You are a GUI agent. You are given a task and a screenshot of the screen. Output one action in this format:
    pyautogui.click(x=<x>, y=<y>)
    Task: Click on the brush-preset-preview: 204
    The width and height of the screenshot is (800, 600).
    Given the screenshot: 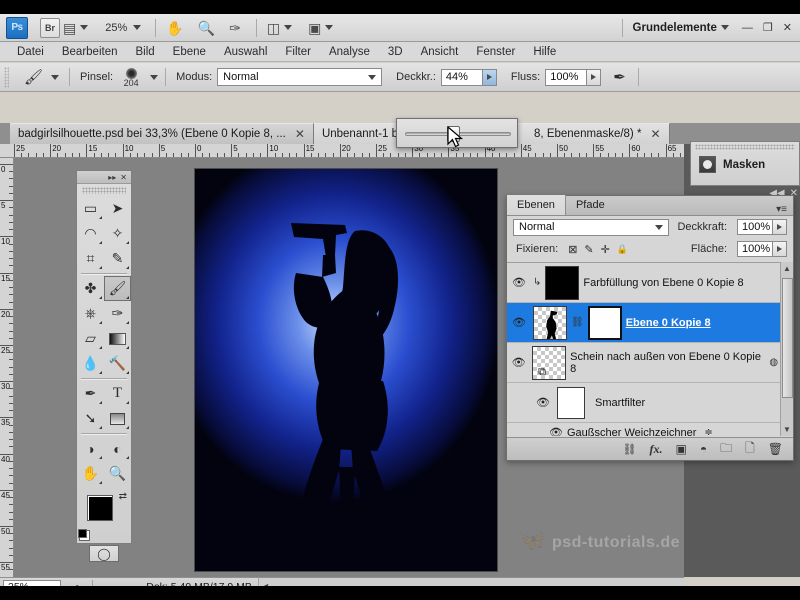 What is the action you would take?
    pyautogui.click(x=131, y=77)
    